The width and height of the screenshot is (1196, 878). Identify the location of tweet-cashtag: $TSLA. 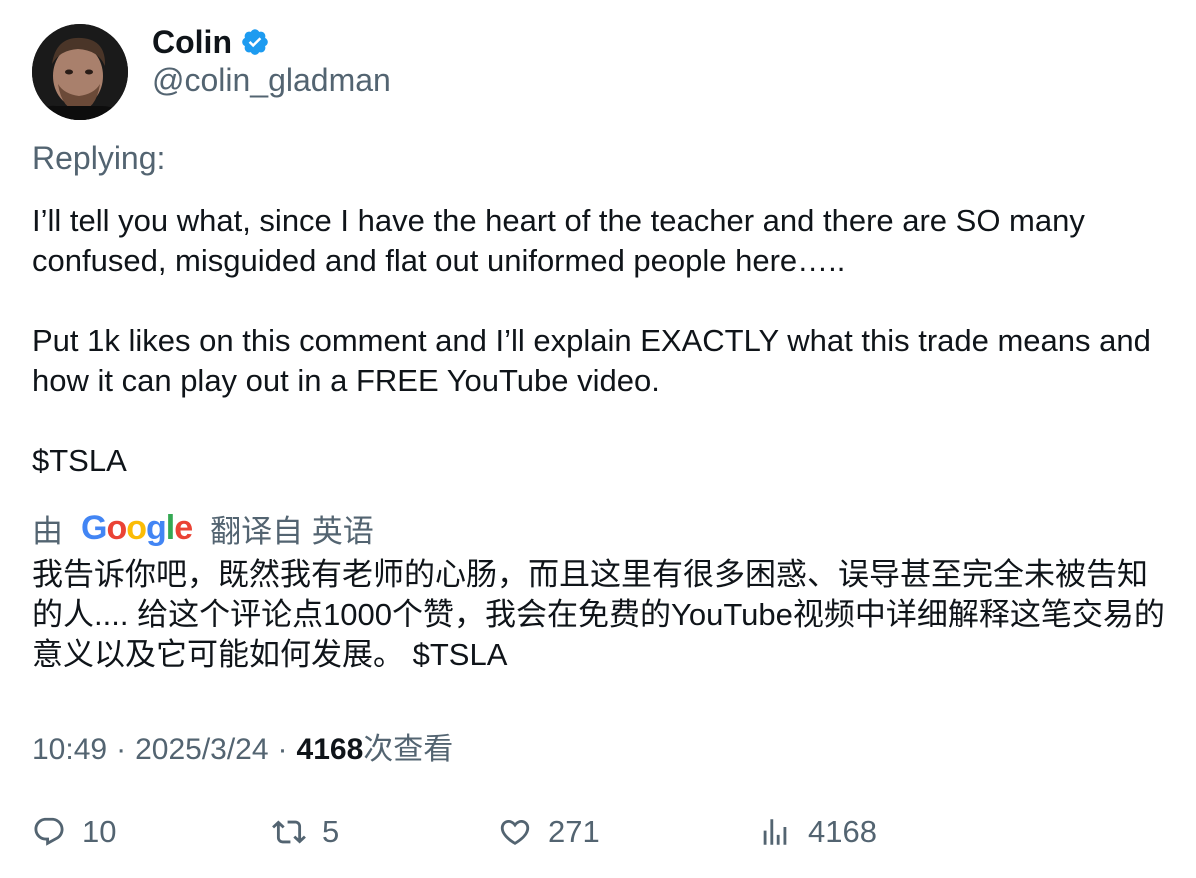
(602, 461).